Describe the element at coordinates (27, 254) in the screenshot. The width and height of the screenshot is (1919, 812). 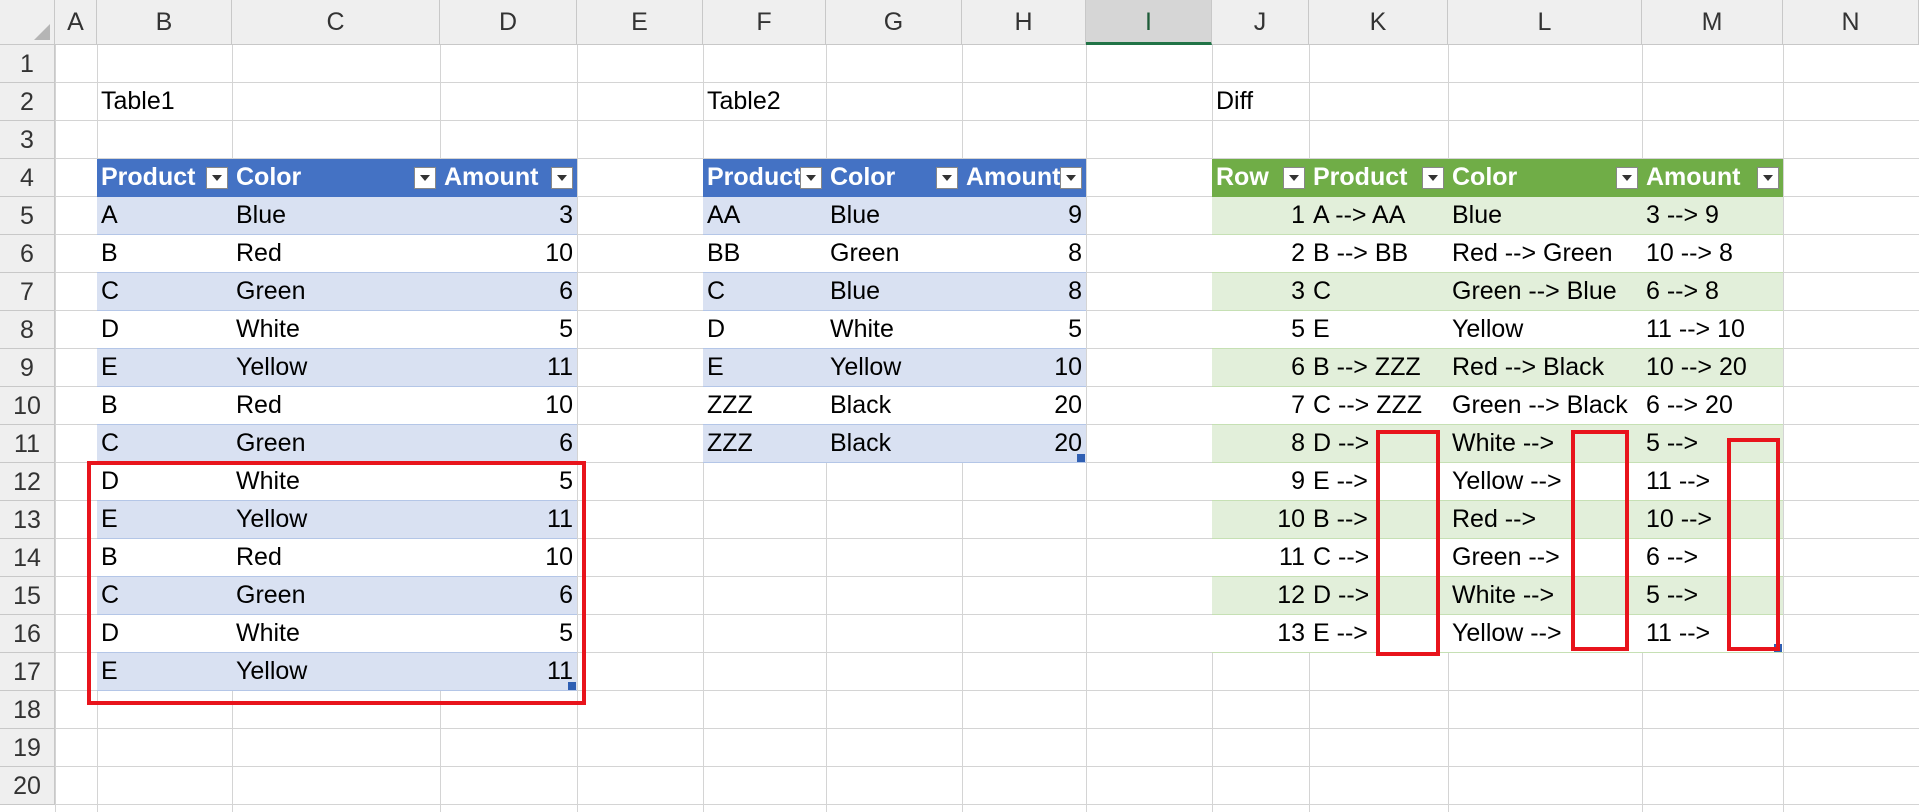
I see `row-header-6: 6` at that location.